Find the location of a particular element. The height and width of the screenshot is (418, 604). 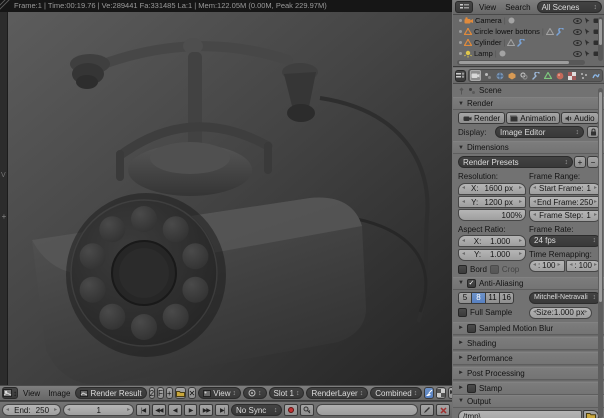

sampled-motion-blur-checkbox: ✓ is located at coordinates (471, 328).